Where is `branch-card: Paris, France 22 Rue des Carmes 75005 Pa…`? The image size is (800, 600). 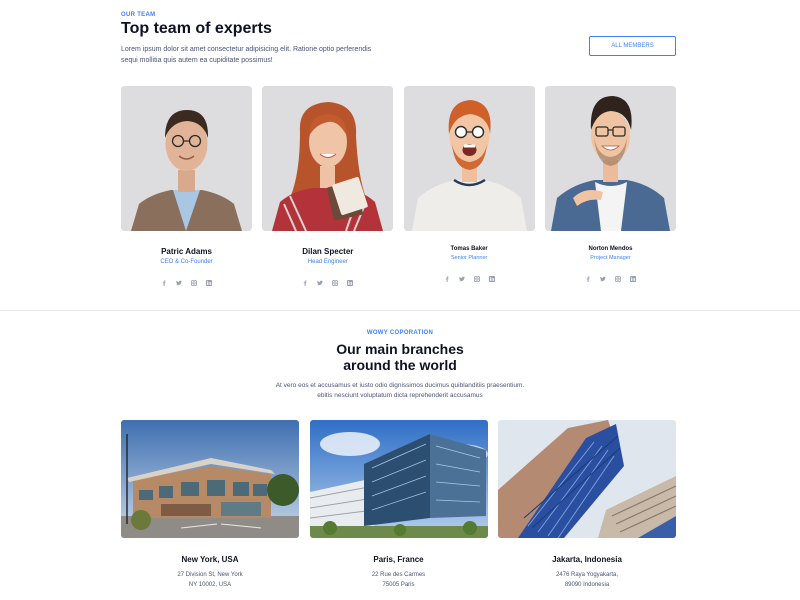
branch-card: Paris, France 22 Rue des Carmes 75005 Pa… is located at coordinates (398, 505).